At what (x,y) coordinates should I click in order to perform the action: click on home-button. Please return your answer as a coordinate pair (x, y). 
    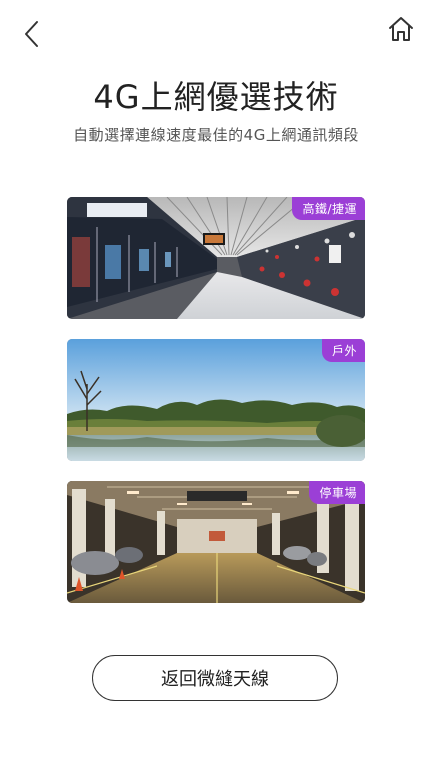
    Looking at the image, I should click on (401, 31).